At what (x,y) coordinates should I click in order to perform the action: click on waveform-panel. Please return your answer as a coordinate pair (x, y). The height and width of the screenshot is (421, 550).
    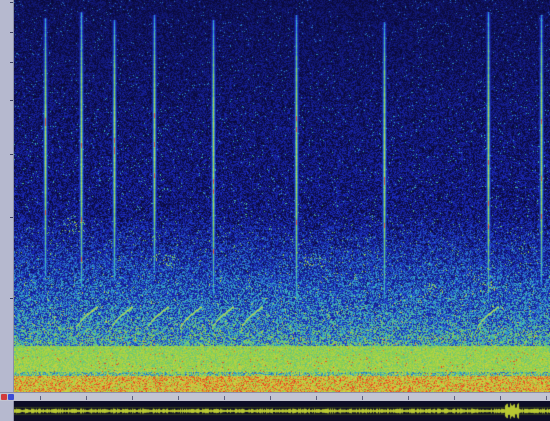
    Looking at the image, I should click on (275, 411).